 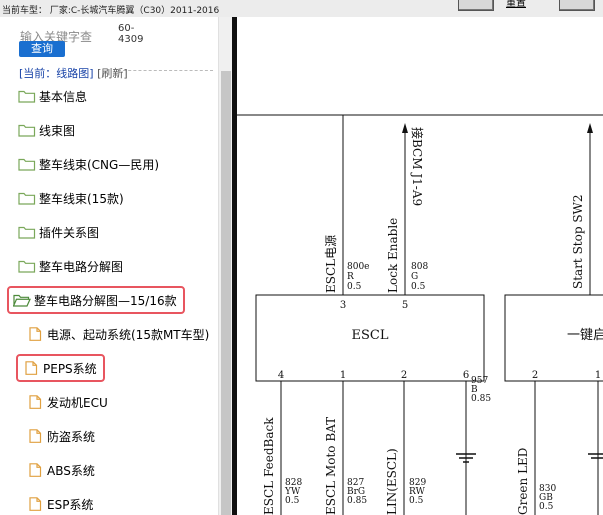 What do you see at coordinates (69, 232) in the screenshot?
I see `tree-item-label: 插件关系图` at bounding box center [69, 232].